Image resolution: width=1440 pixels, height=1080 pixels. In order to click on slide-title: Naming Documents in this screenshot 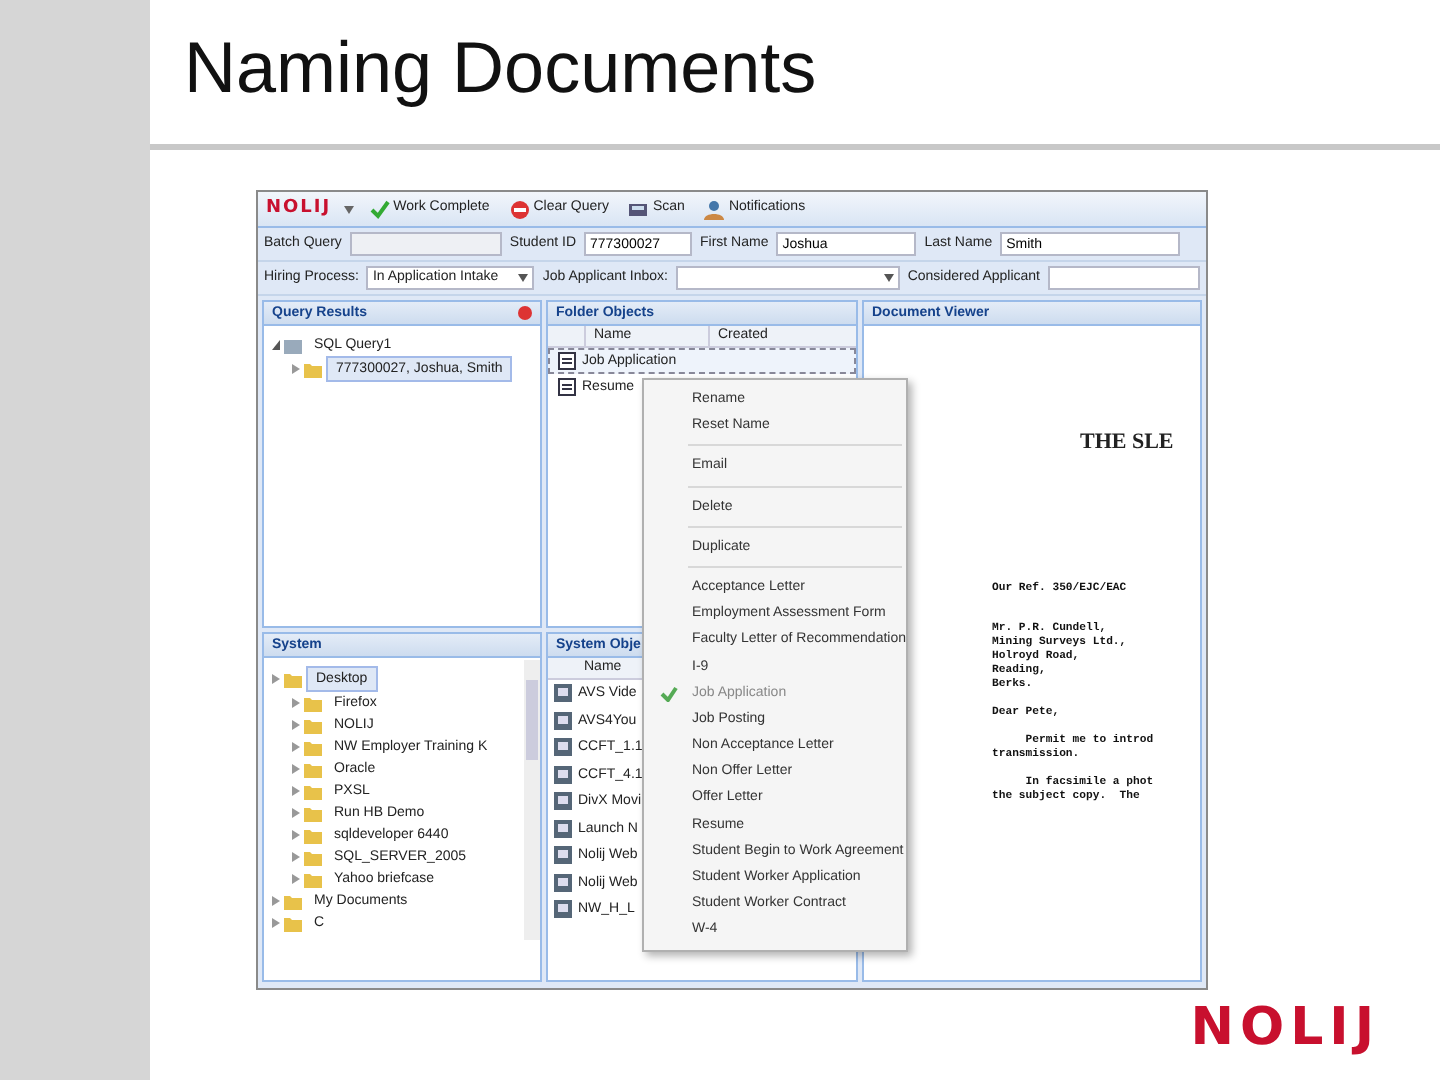, I will do `click(501, 68)`.